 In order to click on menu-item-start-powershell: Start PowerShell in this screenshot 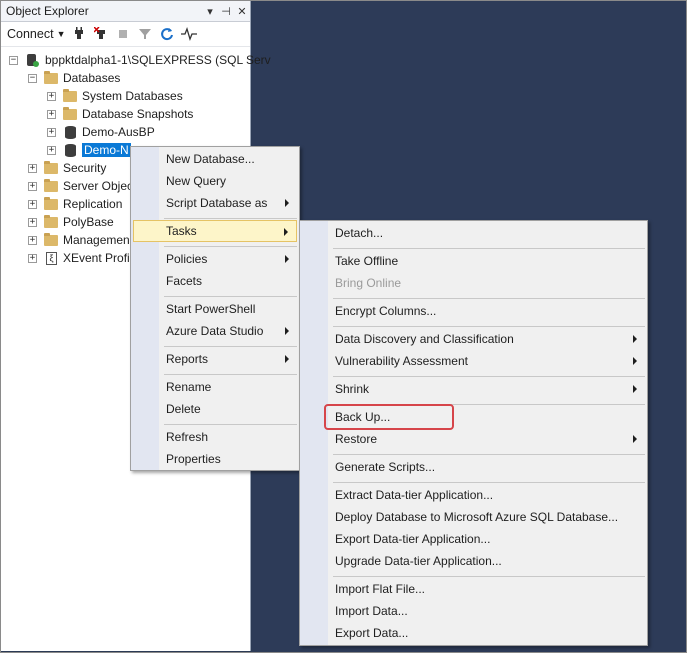, I will do `click(215, 309)`.